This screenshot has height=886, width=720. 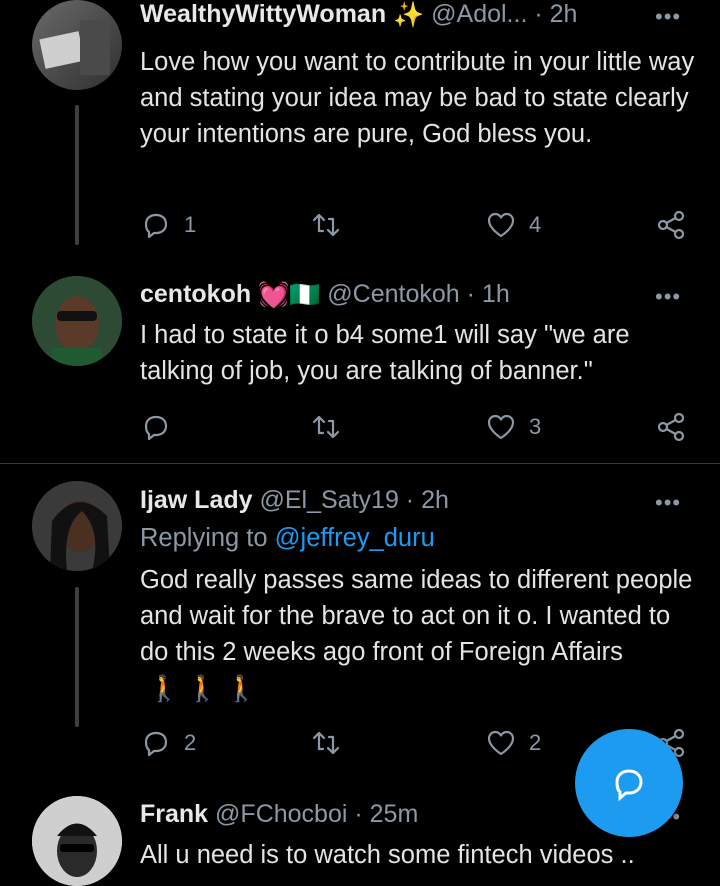 I want to click on walking-emoji: 🚶 🚶 🚶, so click(x=203, y=689).